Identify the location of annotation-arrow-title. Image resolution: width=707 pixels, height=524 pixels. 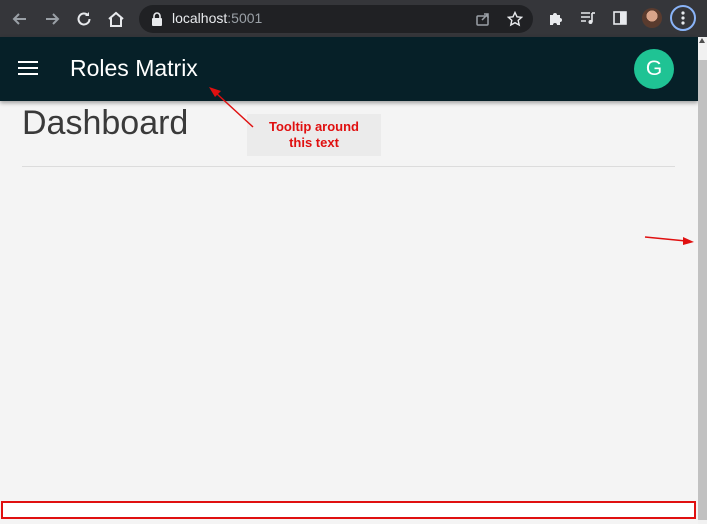
(231, 107).